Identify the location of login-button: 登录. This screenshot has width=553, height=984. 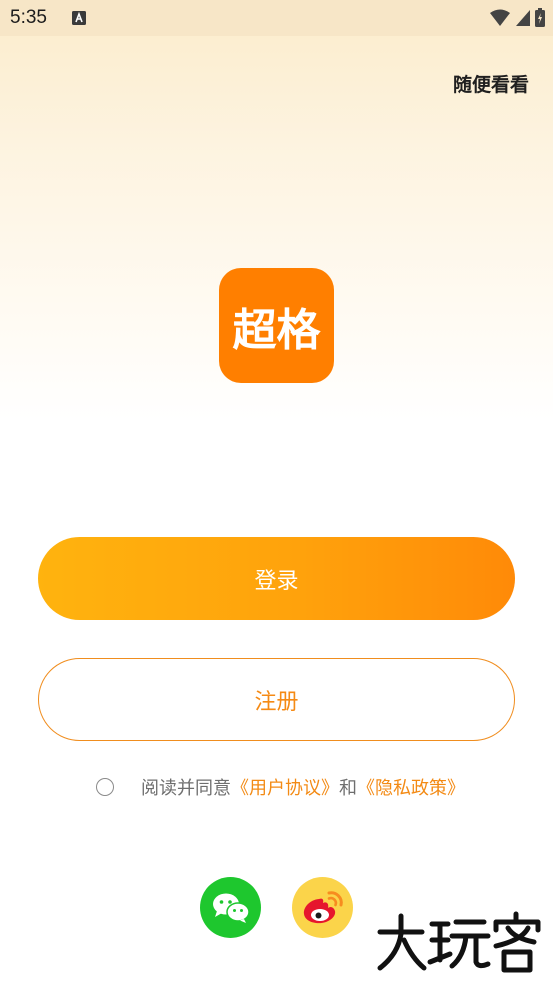
(276, 578).